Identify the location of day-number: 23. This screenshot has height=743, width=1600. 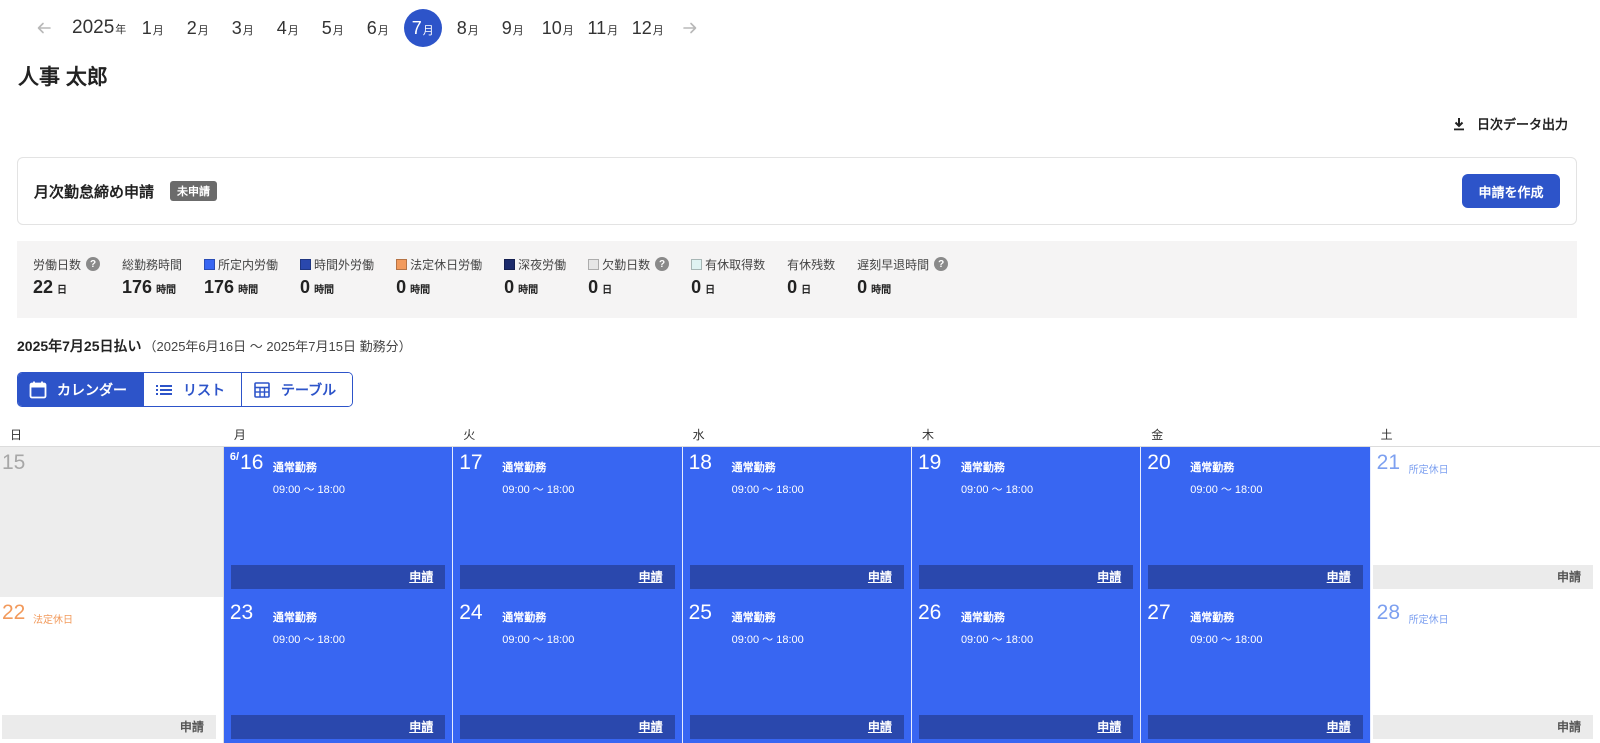
(241, 613).